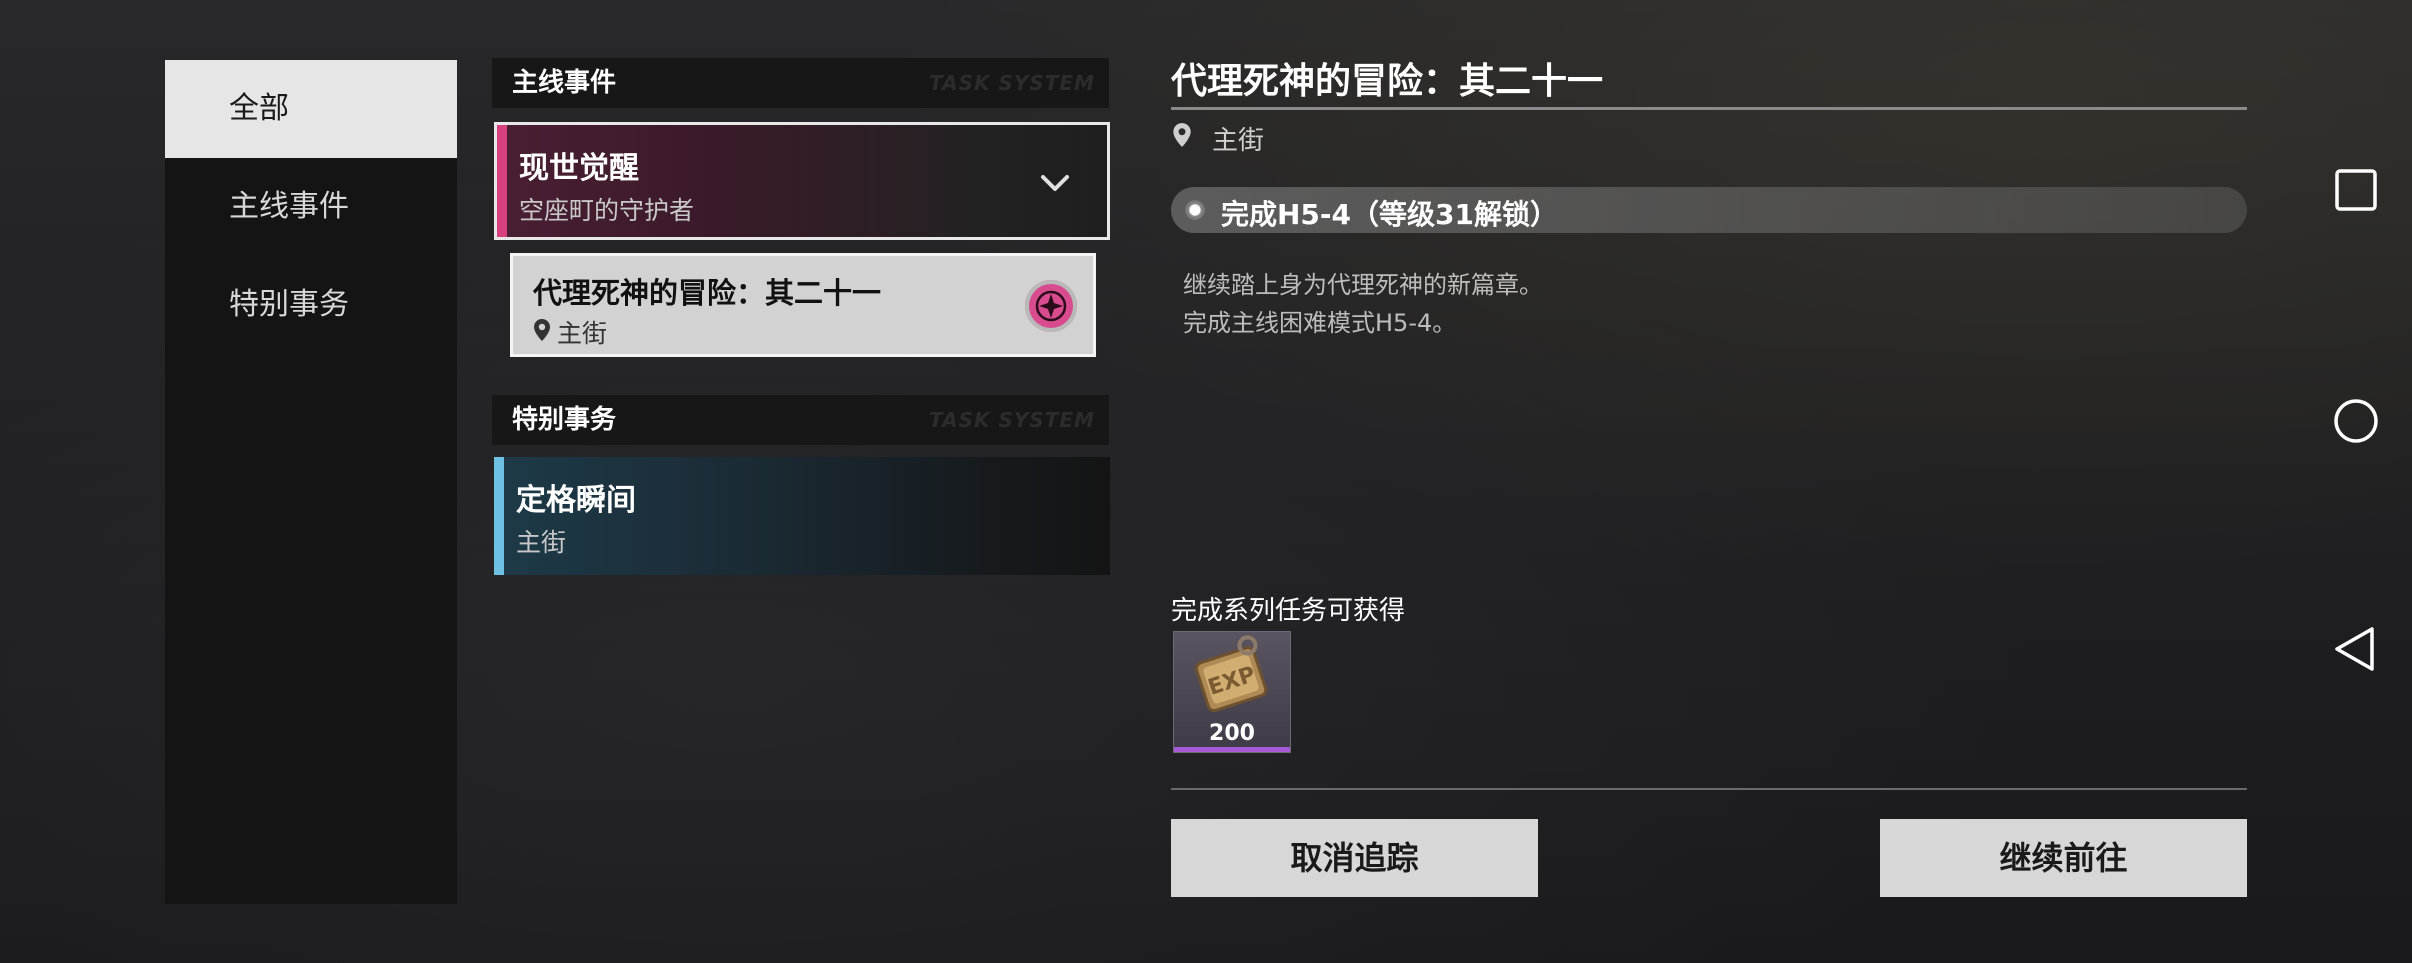 The width and height of the screenshot is (2412, 963). I want to click on compass-star-icon, so click(1051, 306).